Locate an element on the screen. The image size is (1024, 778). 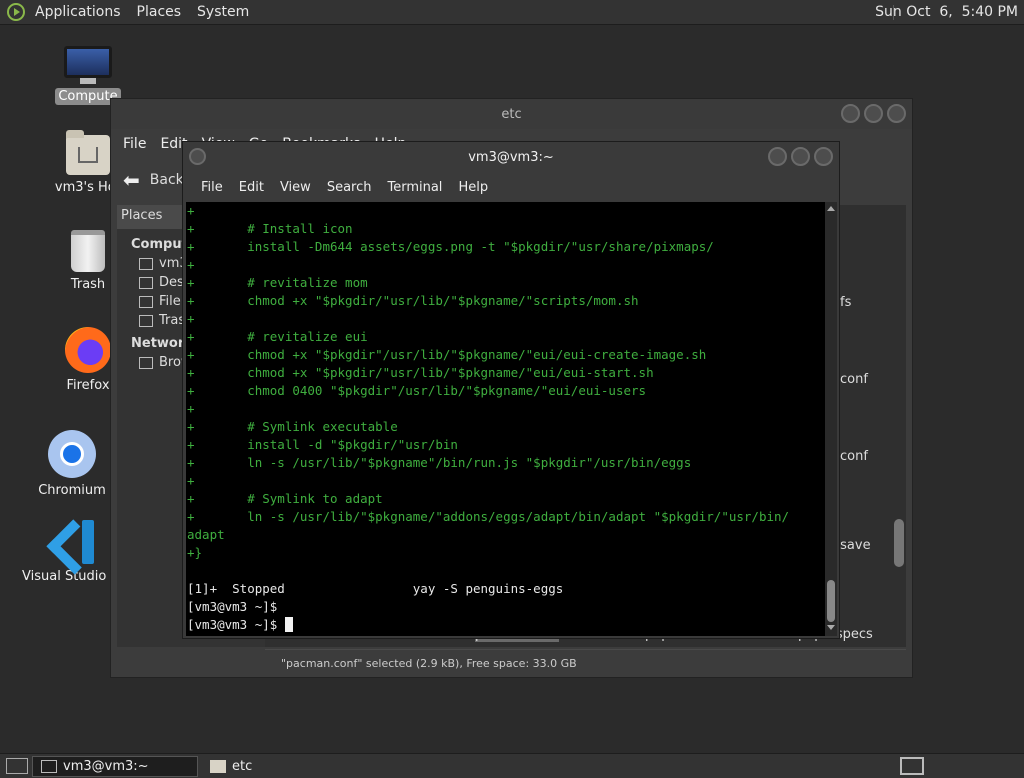
drive-icon is located at coordinates (146, 301).